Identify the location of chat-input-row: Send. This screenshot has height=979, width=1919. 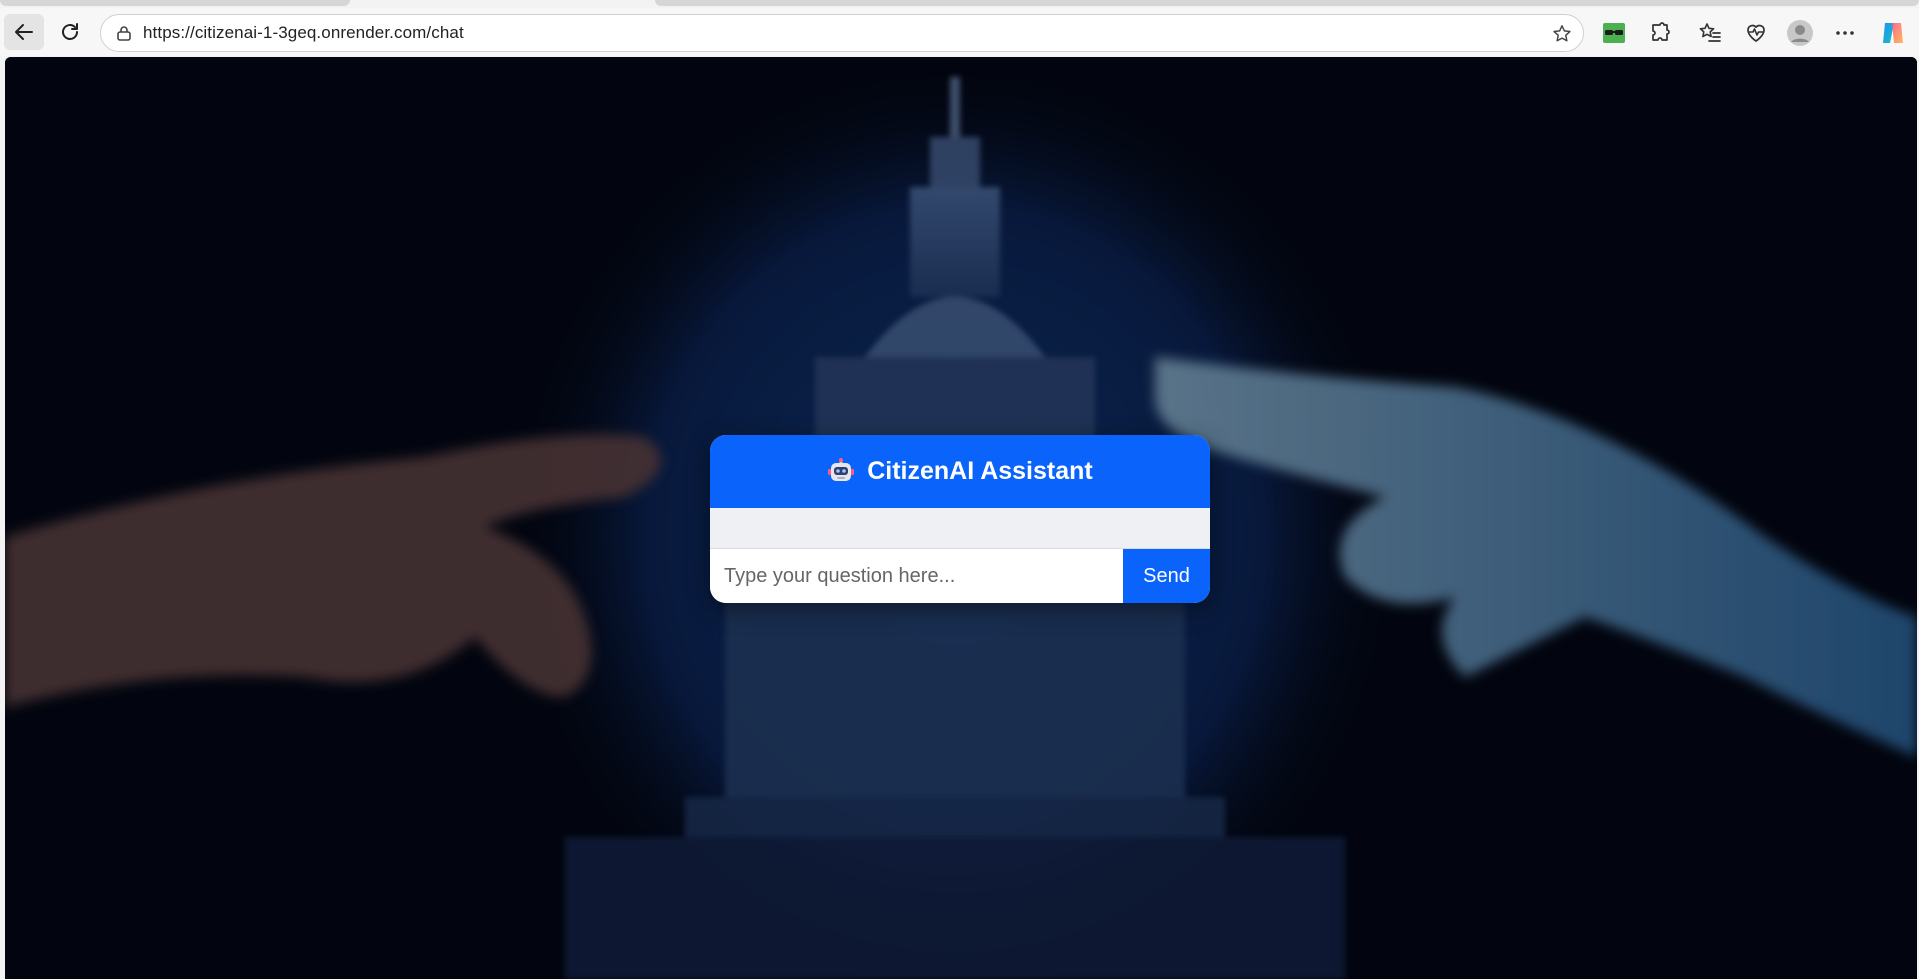
(960, 576).